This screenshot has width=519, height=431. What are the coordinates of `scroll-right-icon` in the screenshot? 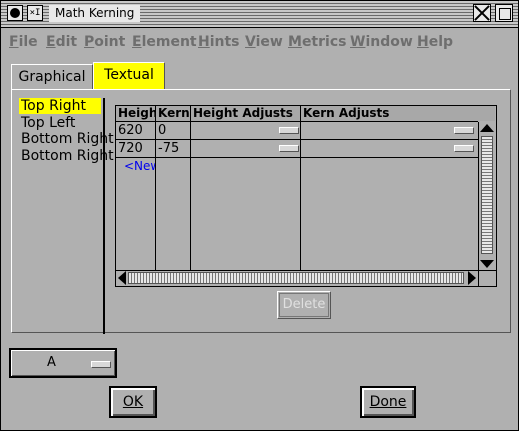 It's located at (472, 278).